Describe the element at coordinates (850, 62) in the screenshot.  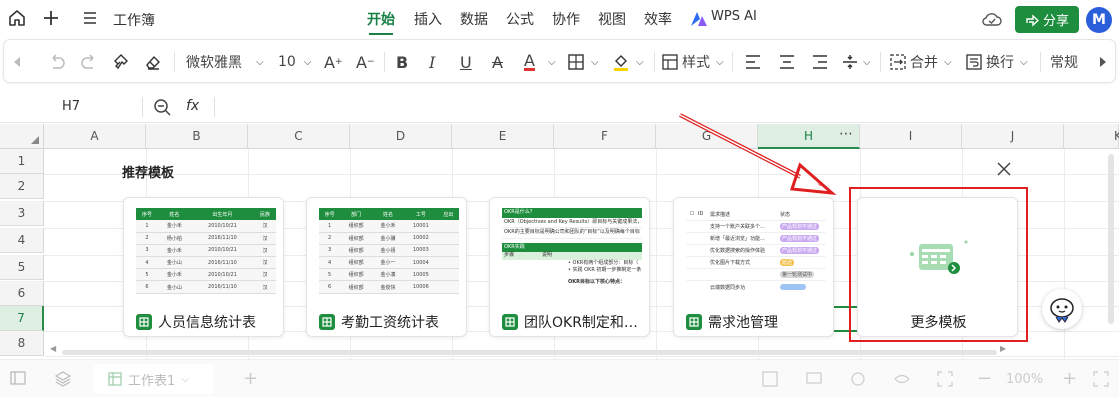
I see `vertical-align-icon` at that location.